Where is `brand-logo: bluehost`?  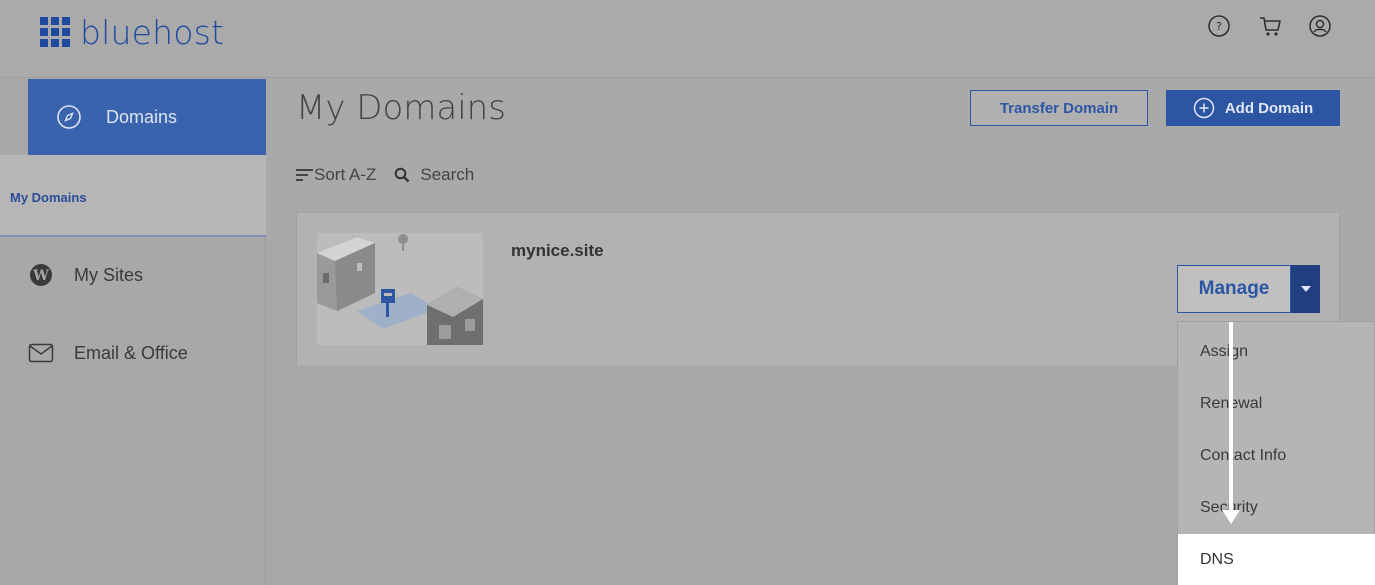 brand-logo: bluehost is located at coordinates (132, 32).